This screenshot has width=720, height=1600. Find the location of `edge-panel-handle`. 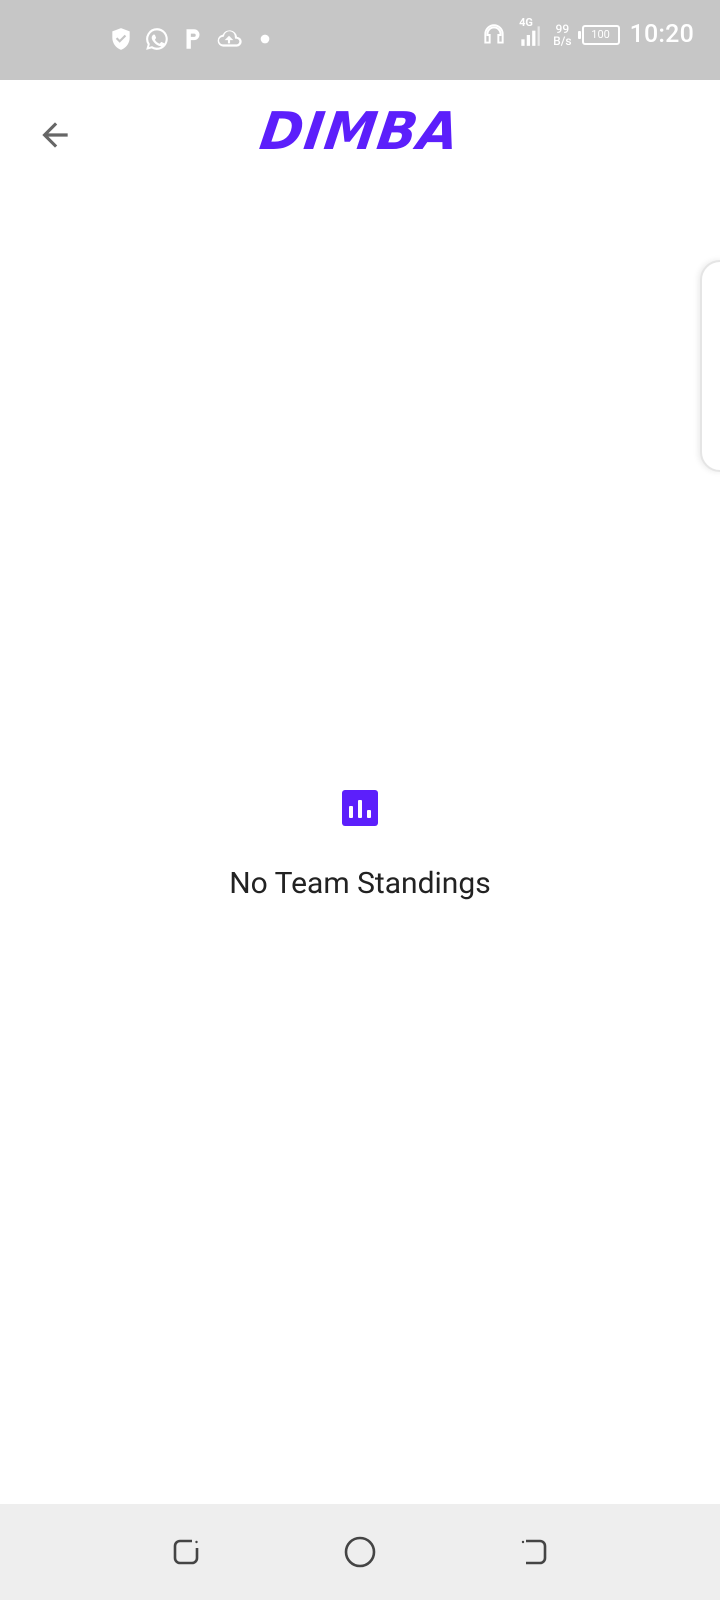

edge-panel-handle is located at coordinates (710, 366).